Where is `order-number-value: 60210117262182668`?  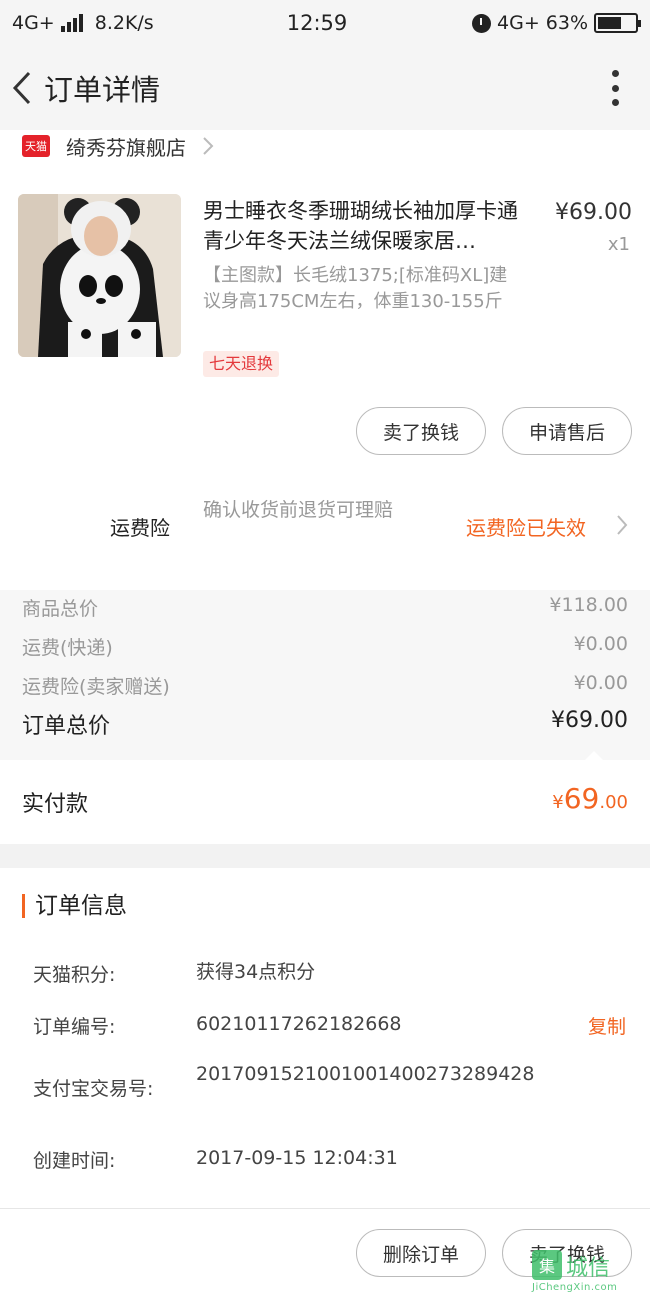
order-number-value: 60210117262182668 is located at coordinates (299, 1024).